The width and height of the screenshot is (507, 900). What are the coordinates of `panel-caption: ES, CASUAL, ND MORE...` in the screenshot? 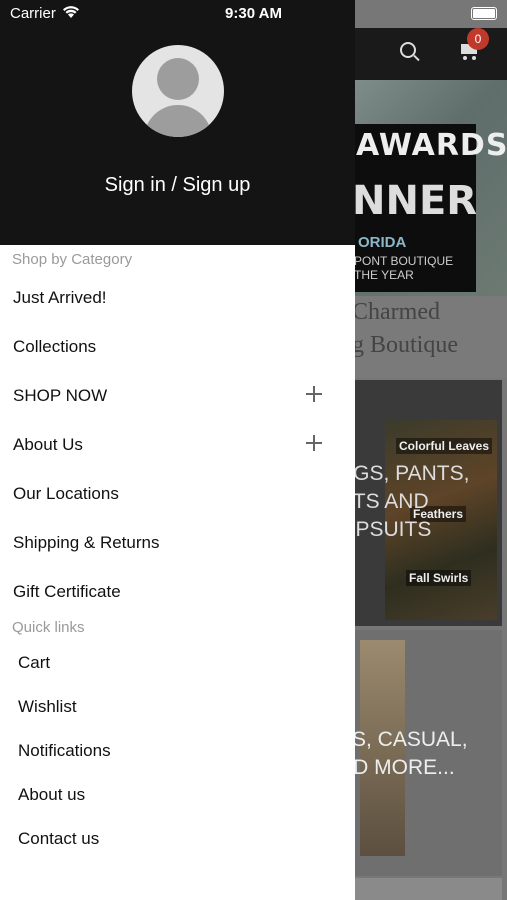 It's located at (403, 753).